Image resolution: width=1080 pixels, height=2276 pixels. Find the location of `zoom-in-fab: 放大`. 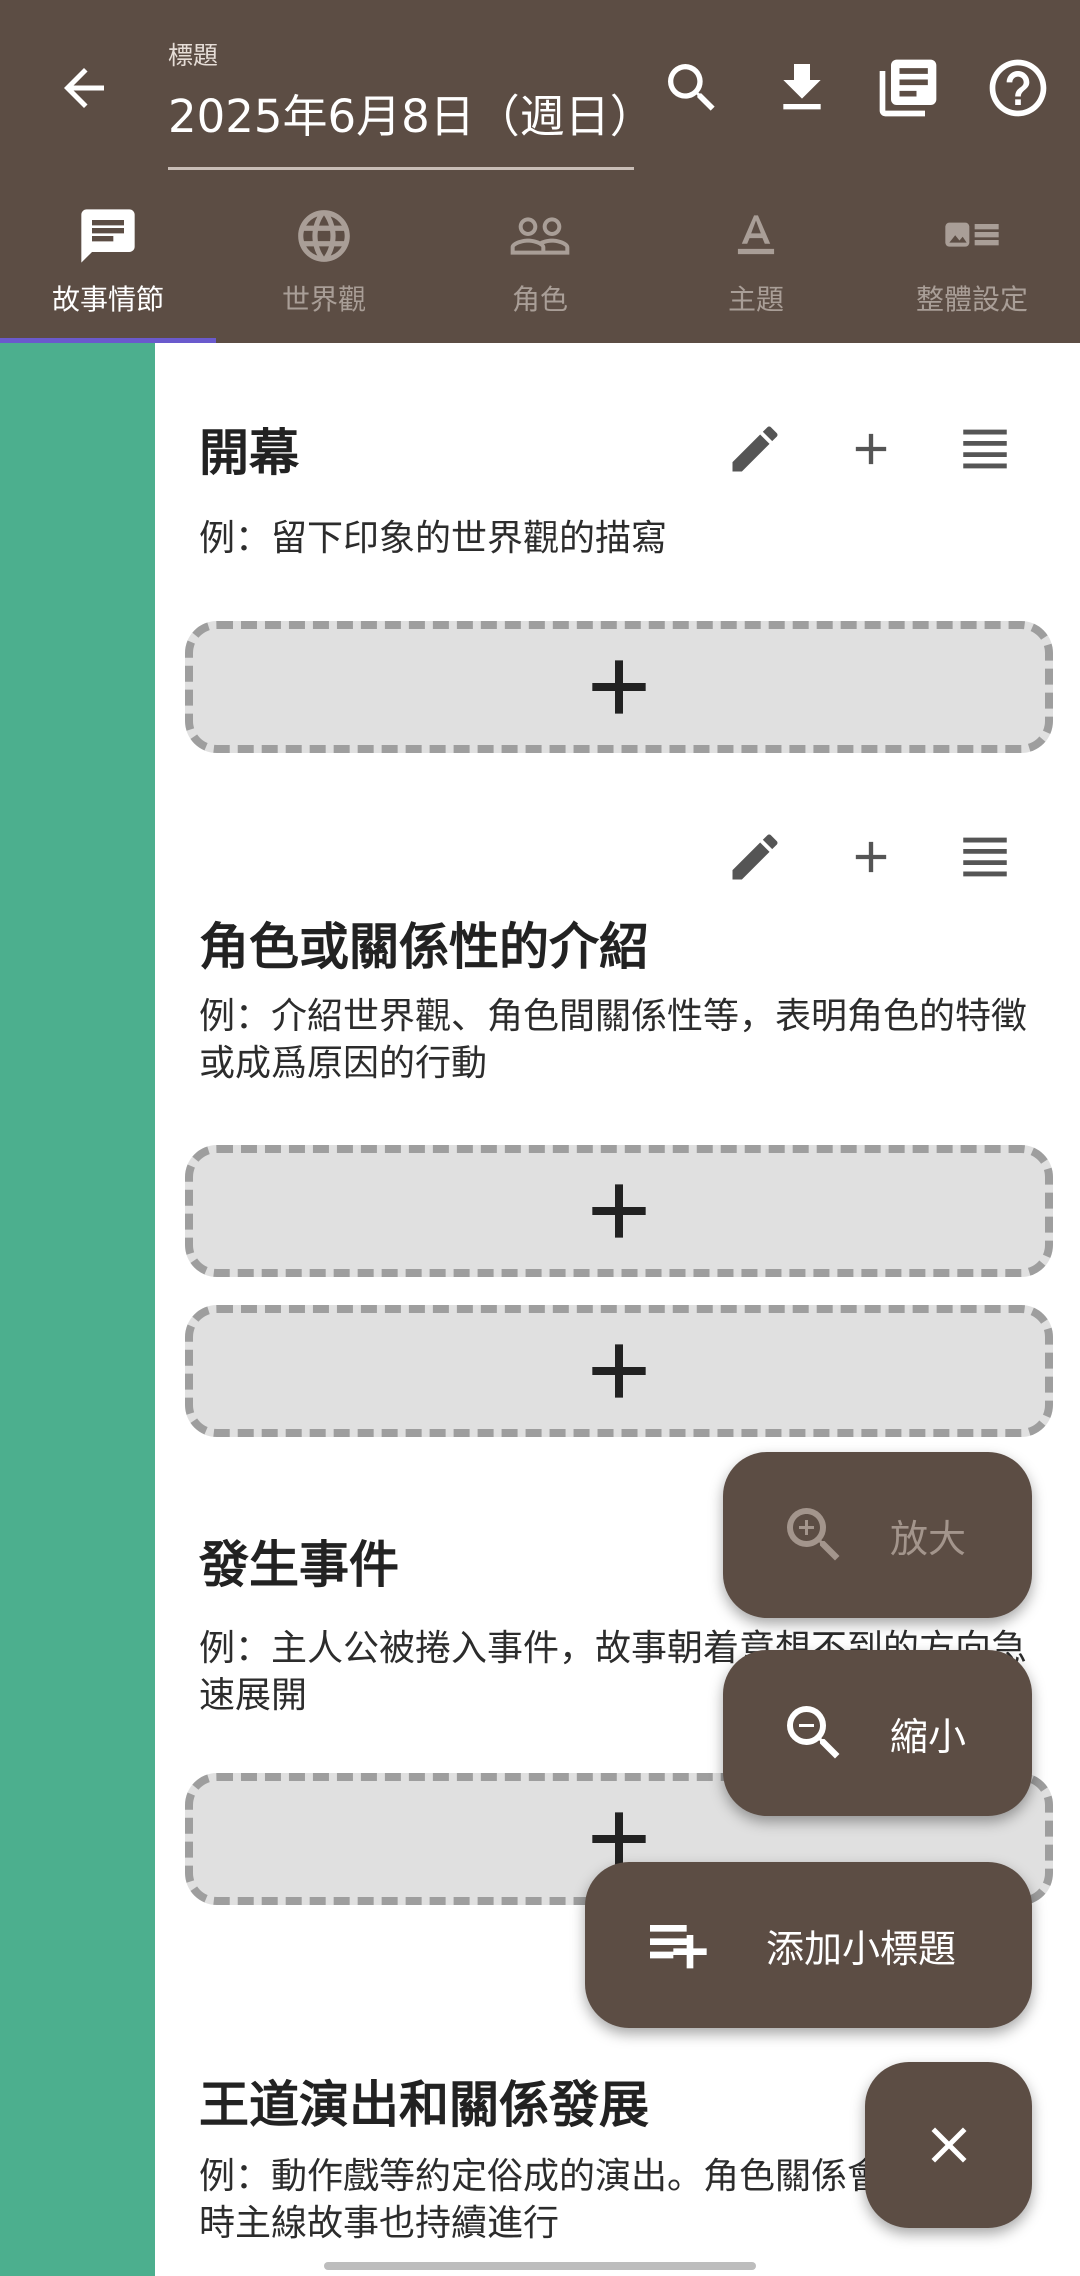

zoom-in-fab: 放大 is located at coordinates (877, 1535).